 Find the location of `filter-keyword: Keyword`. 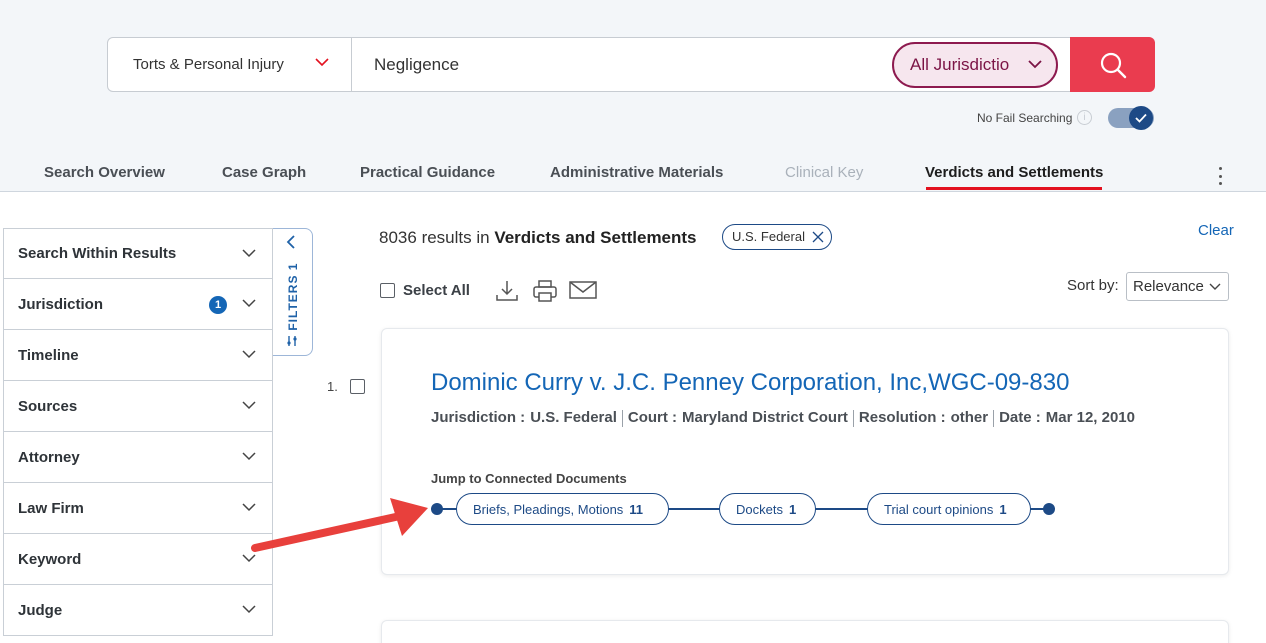

filter-keyword: Keyword is located at coordinates (138, 559).